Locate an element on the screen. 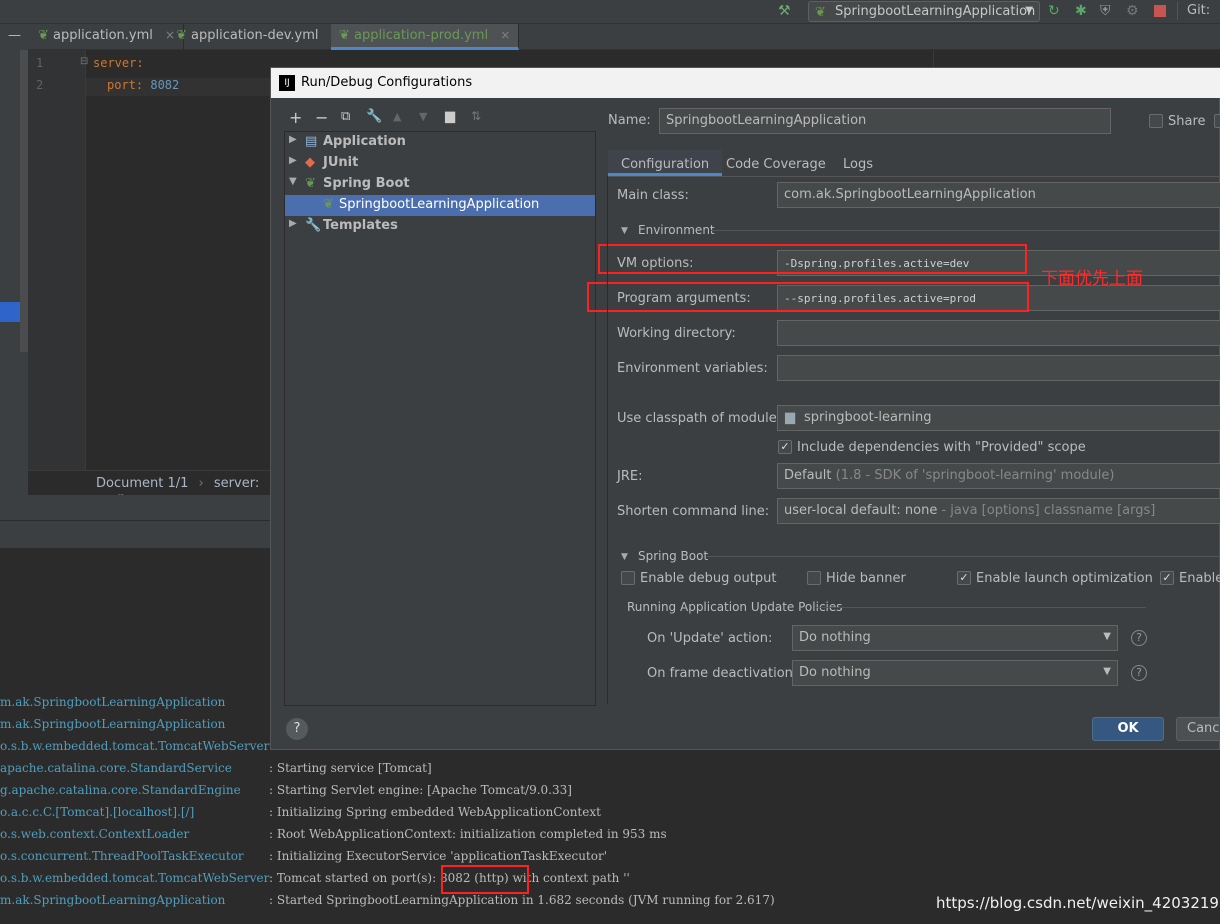  stop-icon is located at coordinates (1160, 11).